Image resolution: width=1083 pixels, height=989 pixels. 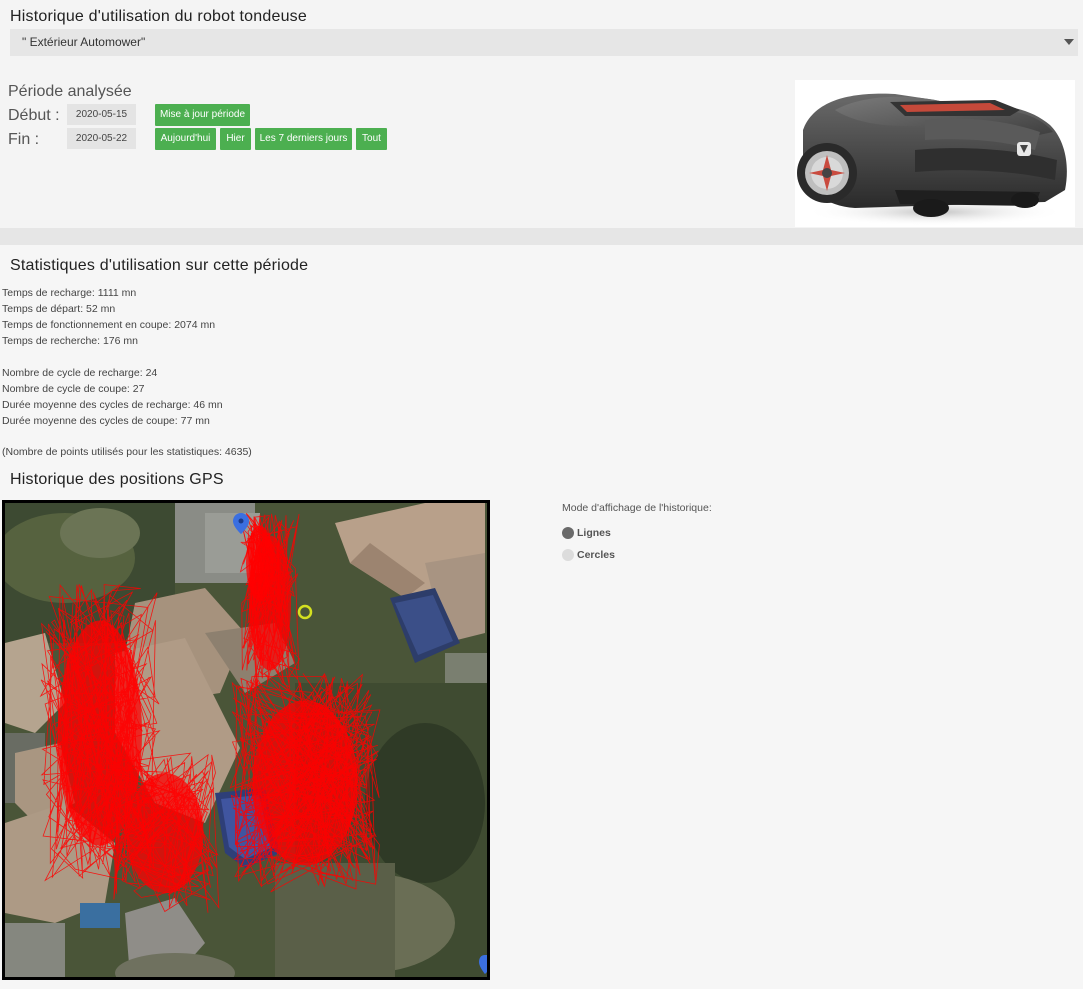 What do you see at coordinates (101, 114) in the screenshot?
I see `start-date-input: 2020-05-15` at bounding box center [101, 114].